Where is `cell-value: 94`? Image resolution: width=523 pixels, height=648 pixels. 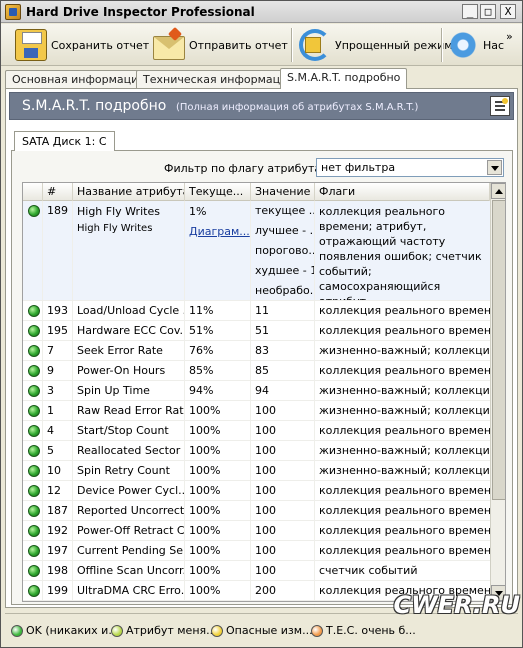
cell-value: 94 is located at coordinates (283, 390).